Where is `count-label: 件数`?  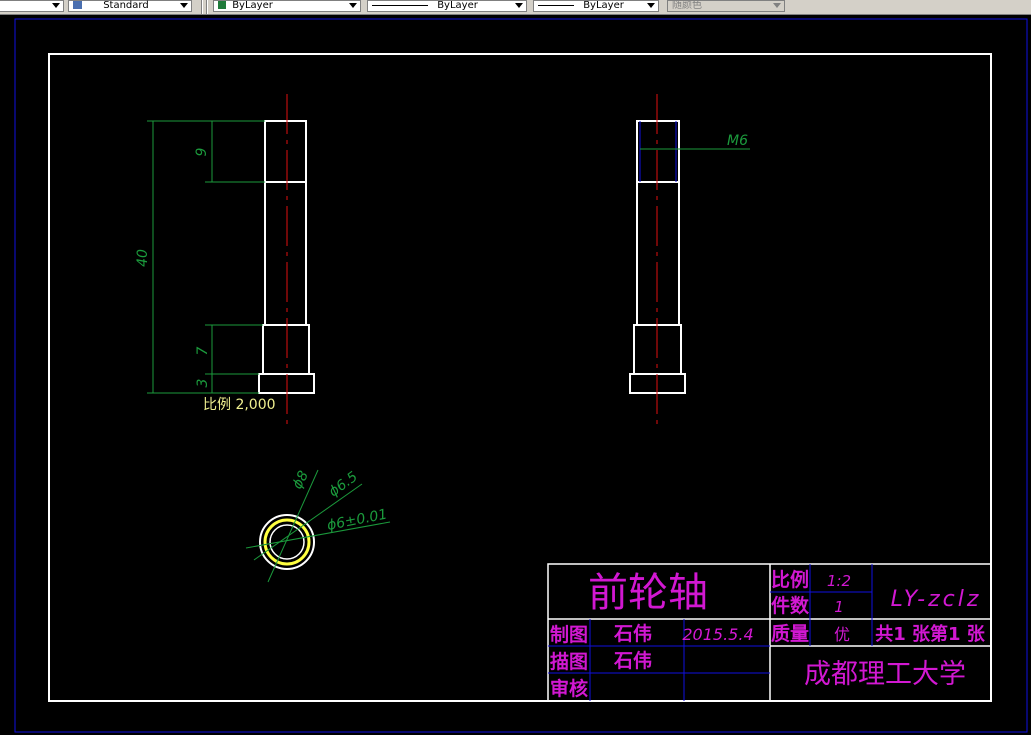 count-label: 件数 is located at coordinates (790, 605).